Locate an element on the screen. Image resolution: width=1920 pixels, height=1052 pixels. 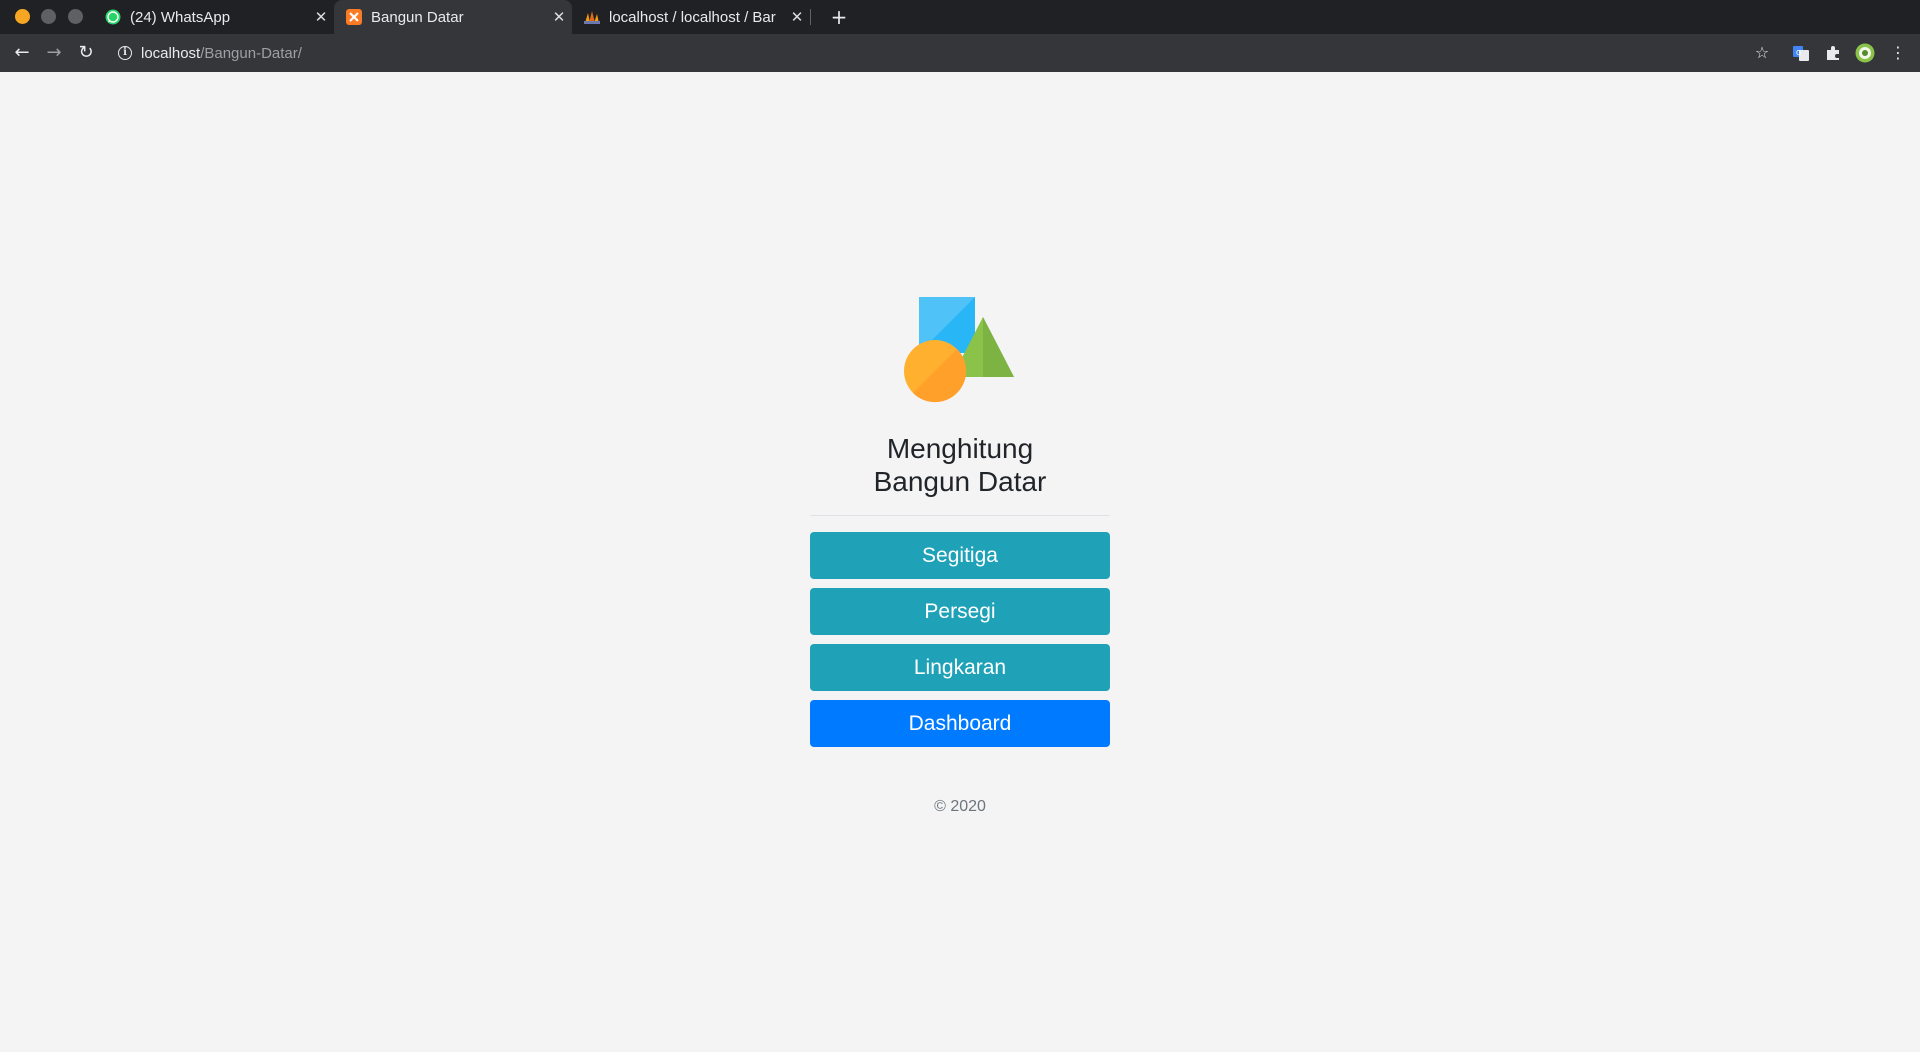
browser-toolbar: ← → ↻ i localhost/Bangun-Datar/ ☆ G ⋮ is located at coordinates (960, 53).